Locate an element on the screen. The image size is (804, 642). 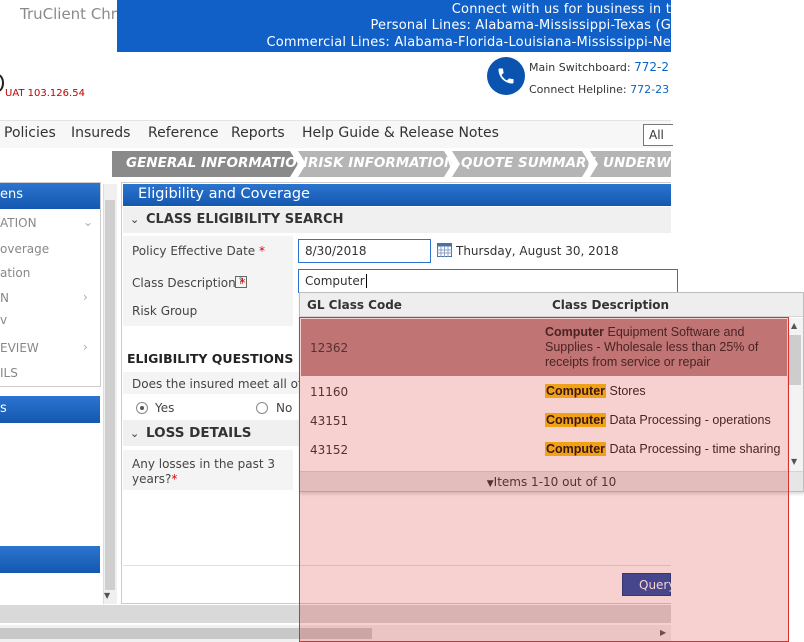
text-cursor is located at coordinates (366, 281).